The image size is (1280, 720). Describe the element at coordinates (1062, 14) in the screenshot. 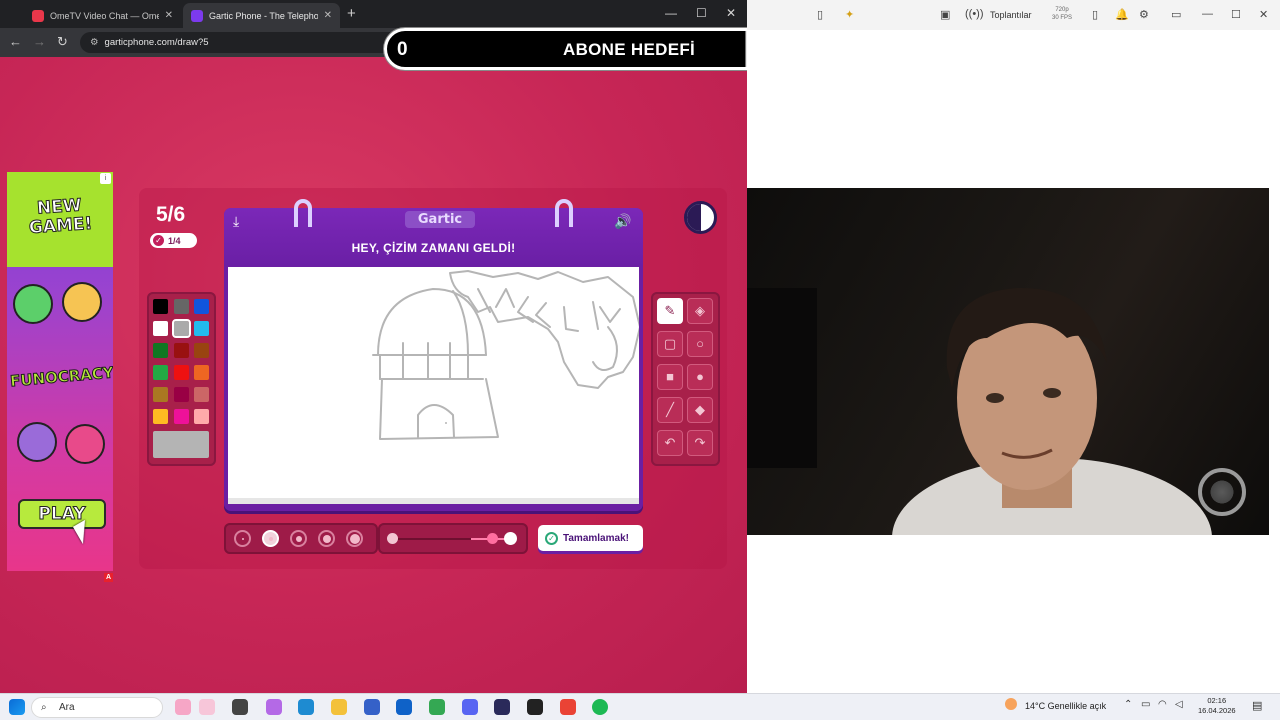

I see `resolution-label: 720p 30 FPS` at that location.